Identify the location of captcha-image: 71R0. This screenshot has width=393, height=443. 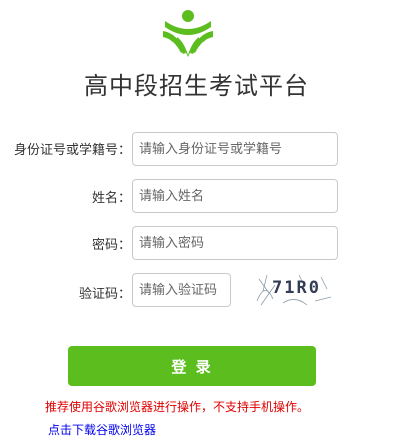
(295, 289).